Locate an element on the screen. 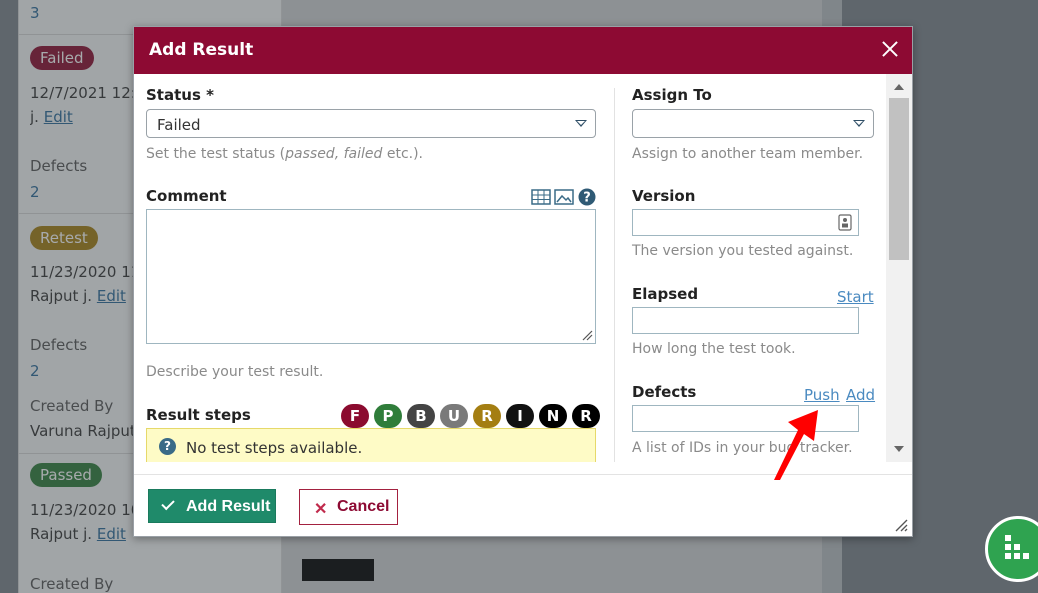 This screenshot has height=593, width=1038. created-by-label: Created By is located at coordinates (72, 584).